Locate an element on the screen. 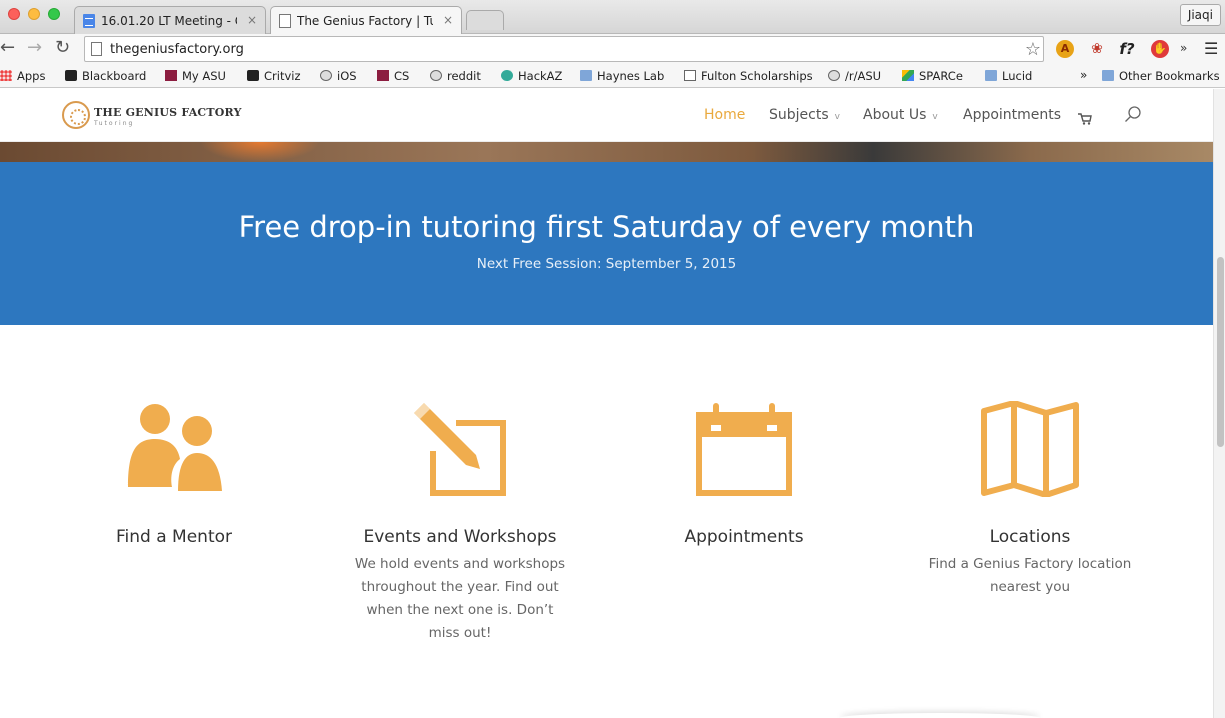 Image resolution: width=1225 pixels, height=718 pixels. extension-tree-icon: ❀ is located at coordinates (1097, 49).